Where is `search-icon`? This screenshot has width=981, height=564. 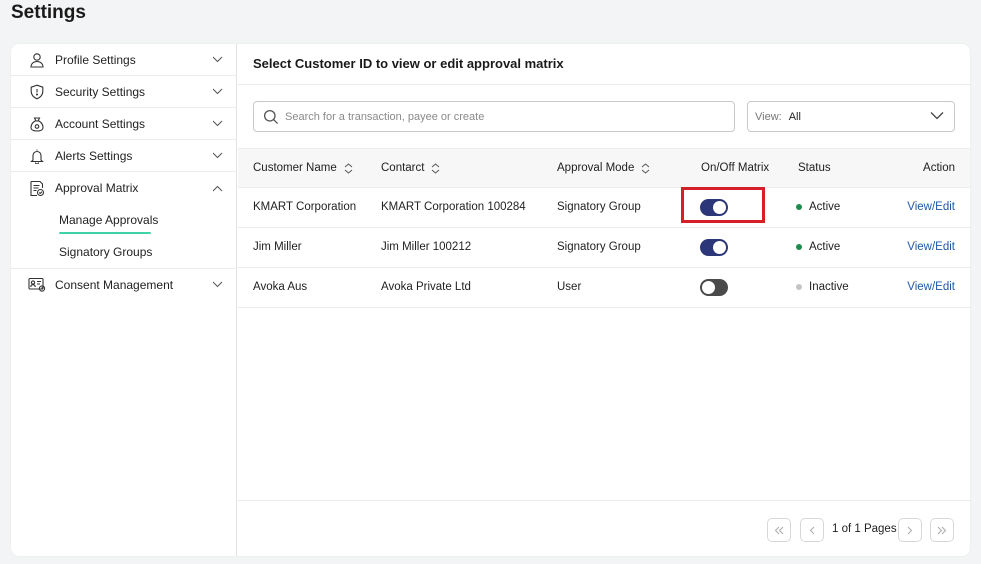 search-icon is located at coordinates (271, 116).